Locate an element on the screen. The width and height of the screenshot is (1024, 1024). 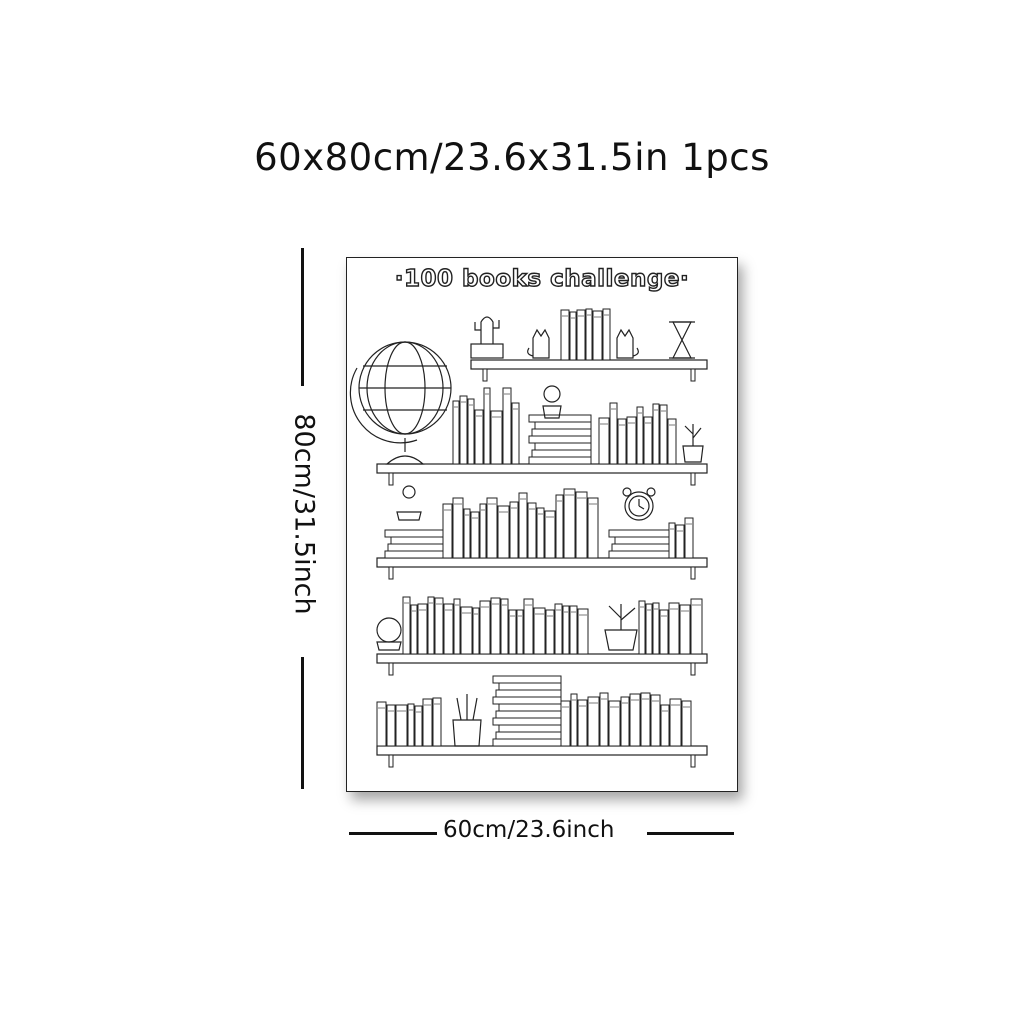
hourglass-icon is located at coordinates (682, 340).